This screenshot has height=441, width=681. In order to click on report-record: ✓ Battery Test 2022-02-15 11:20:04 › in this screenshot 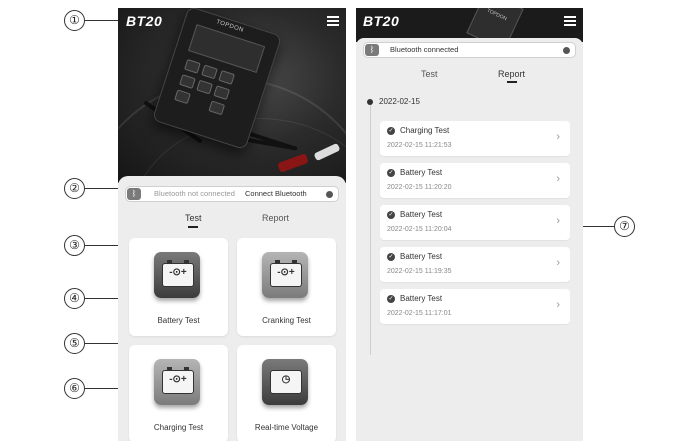, I will do `click(475, 222)`.